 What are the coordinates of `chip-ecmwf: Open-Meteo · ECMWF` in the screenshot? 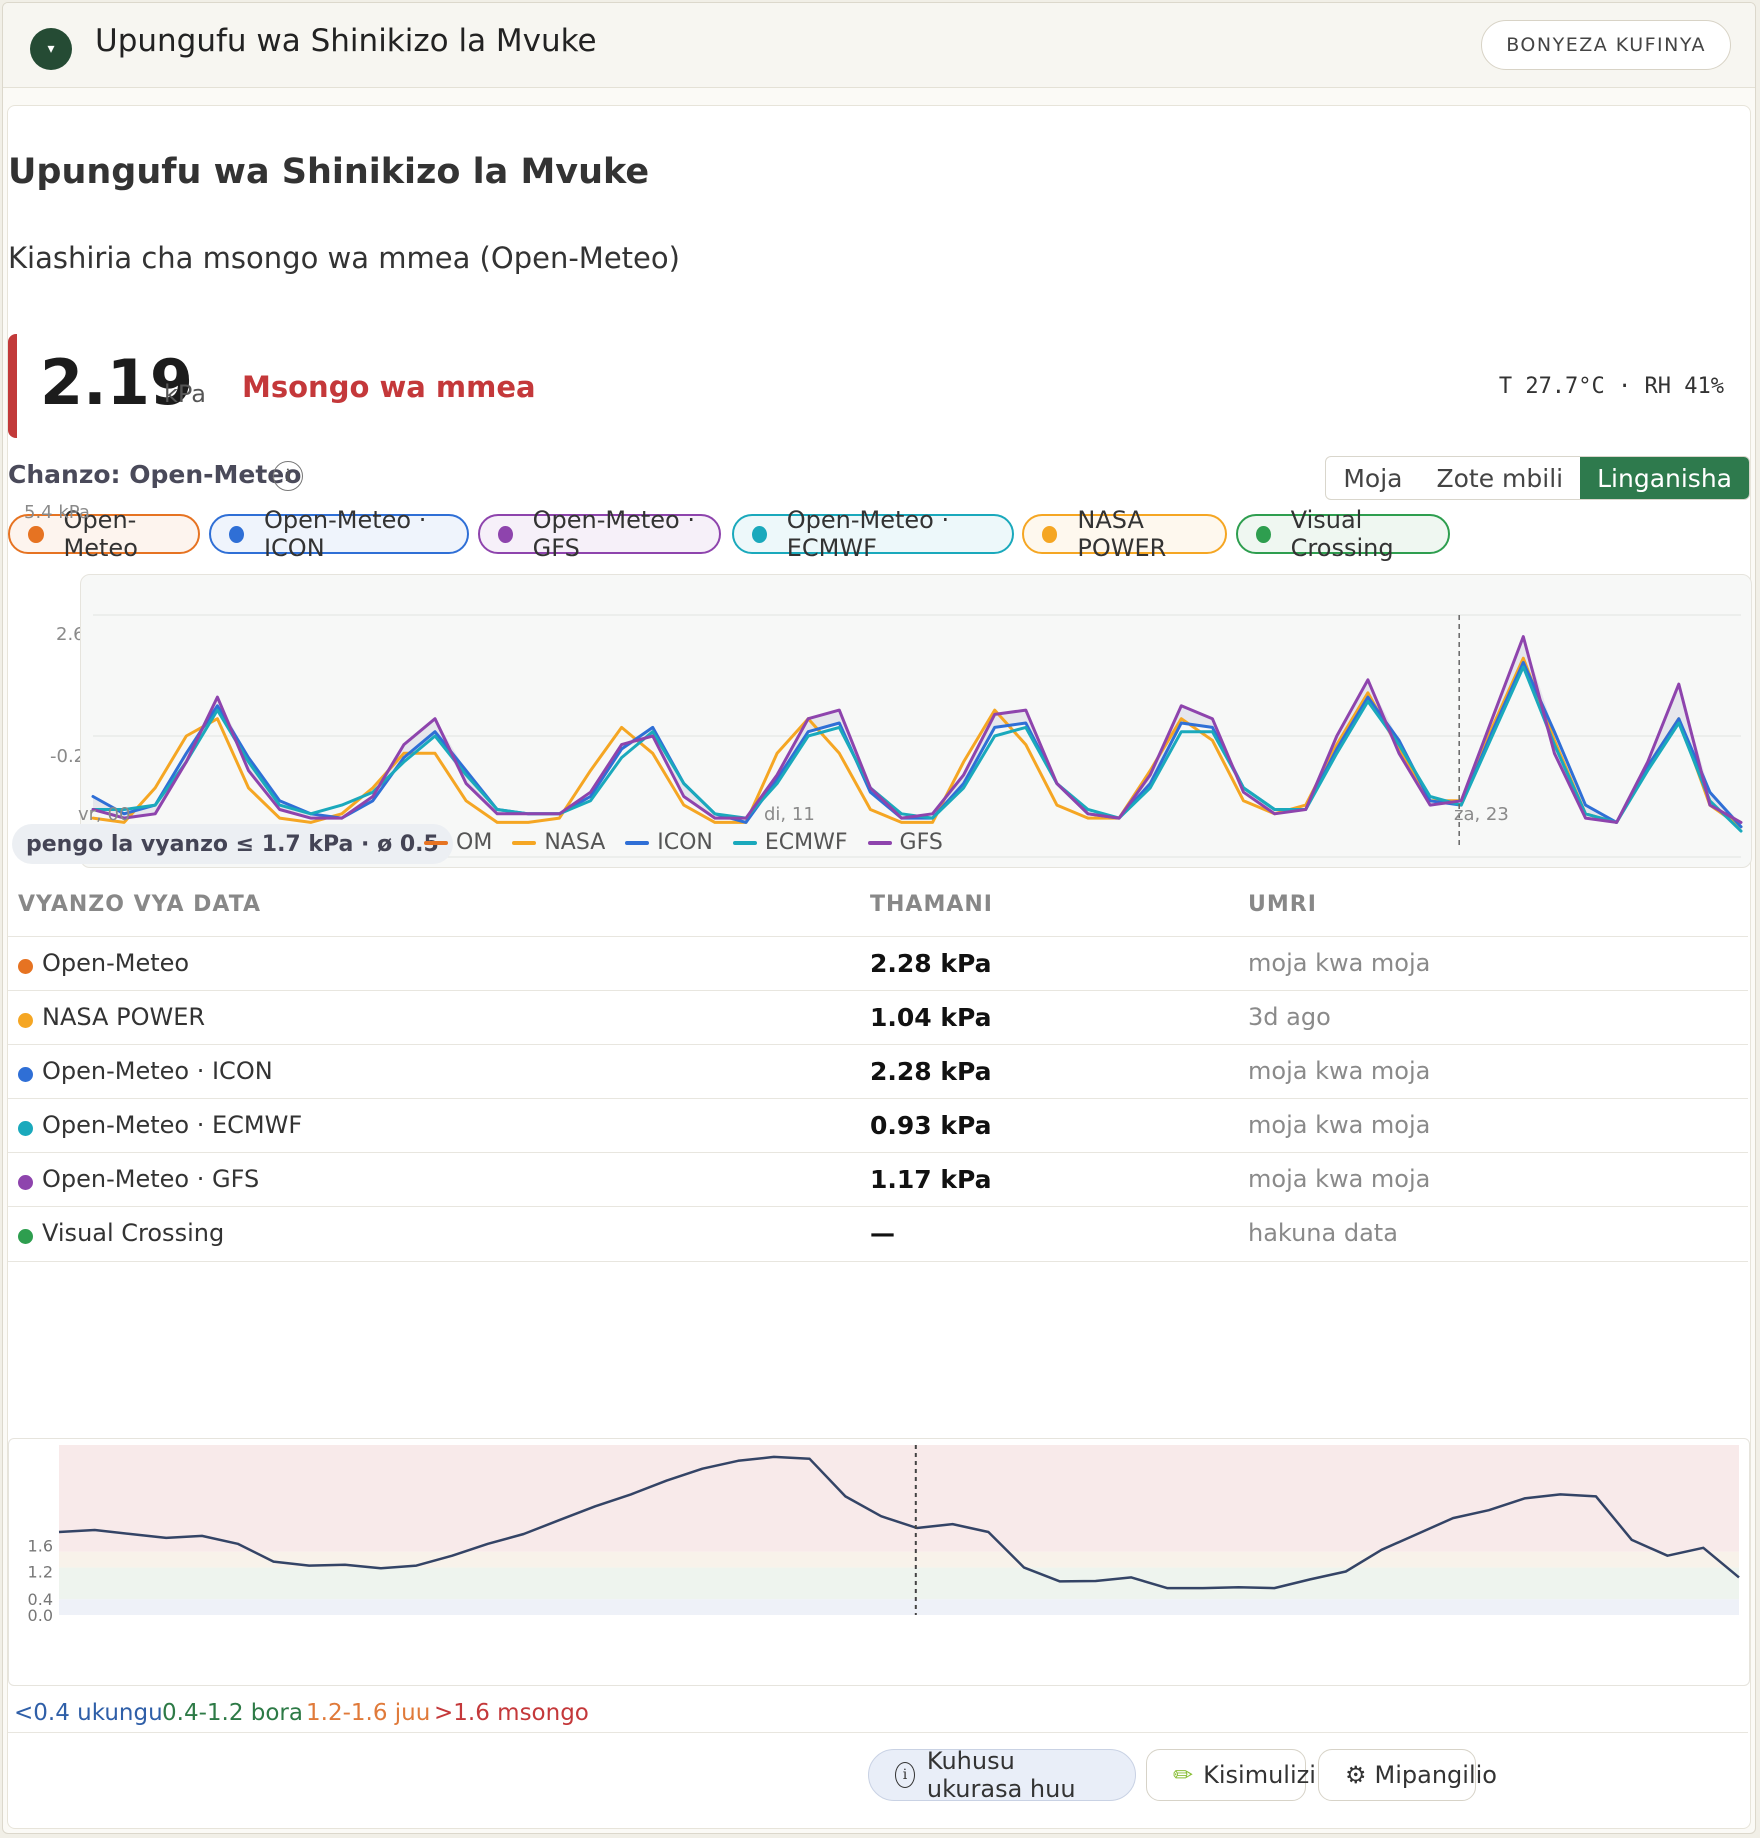 It's located at (873, 534).